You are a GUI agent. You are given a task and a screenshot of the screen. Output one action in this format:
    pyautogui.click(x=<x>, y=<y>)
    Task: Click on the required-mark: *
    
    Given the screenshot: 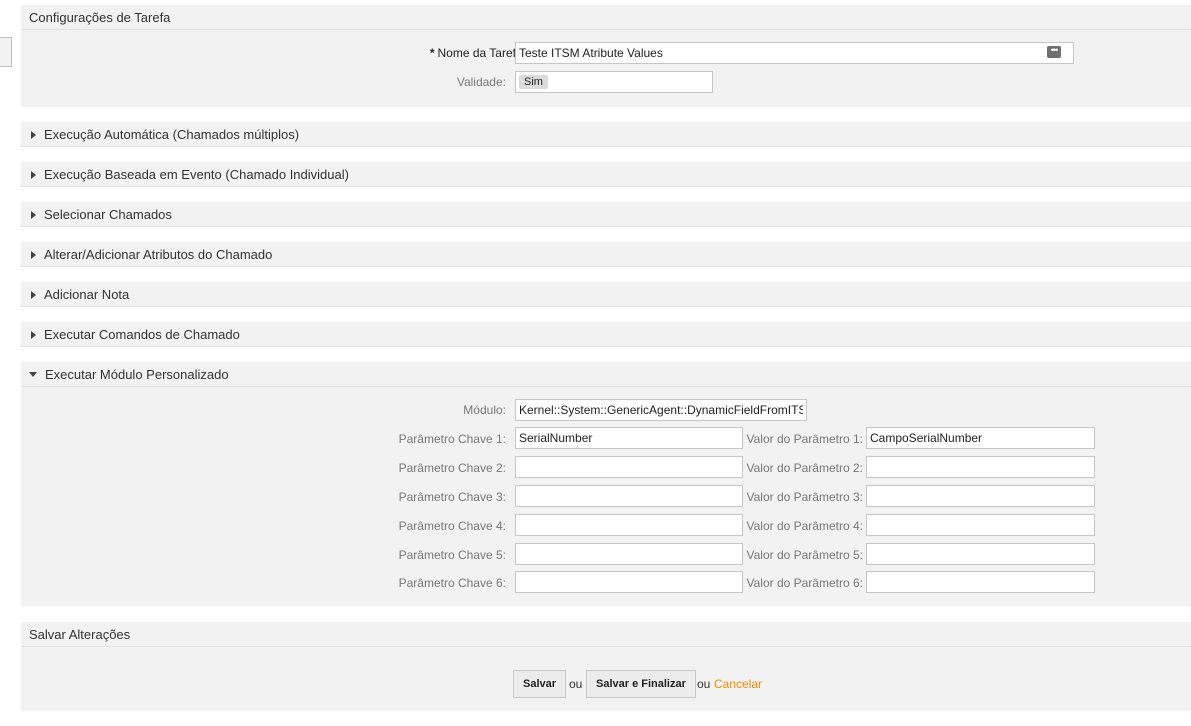 What is the action you would take?
    pyautogui.click(x=432, y=53)
    